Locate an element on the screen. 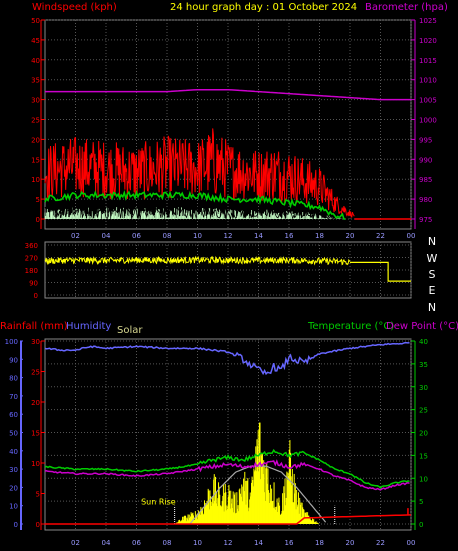  rain-tick-label: 15 is located at coordinates (35, 434).